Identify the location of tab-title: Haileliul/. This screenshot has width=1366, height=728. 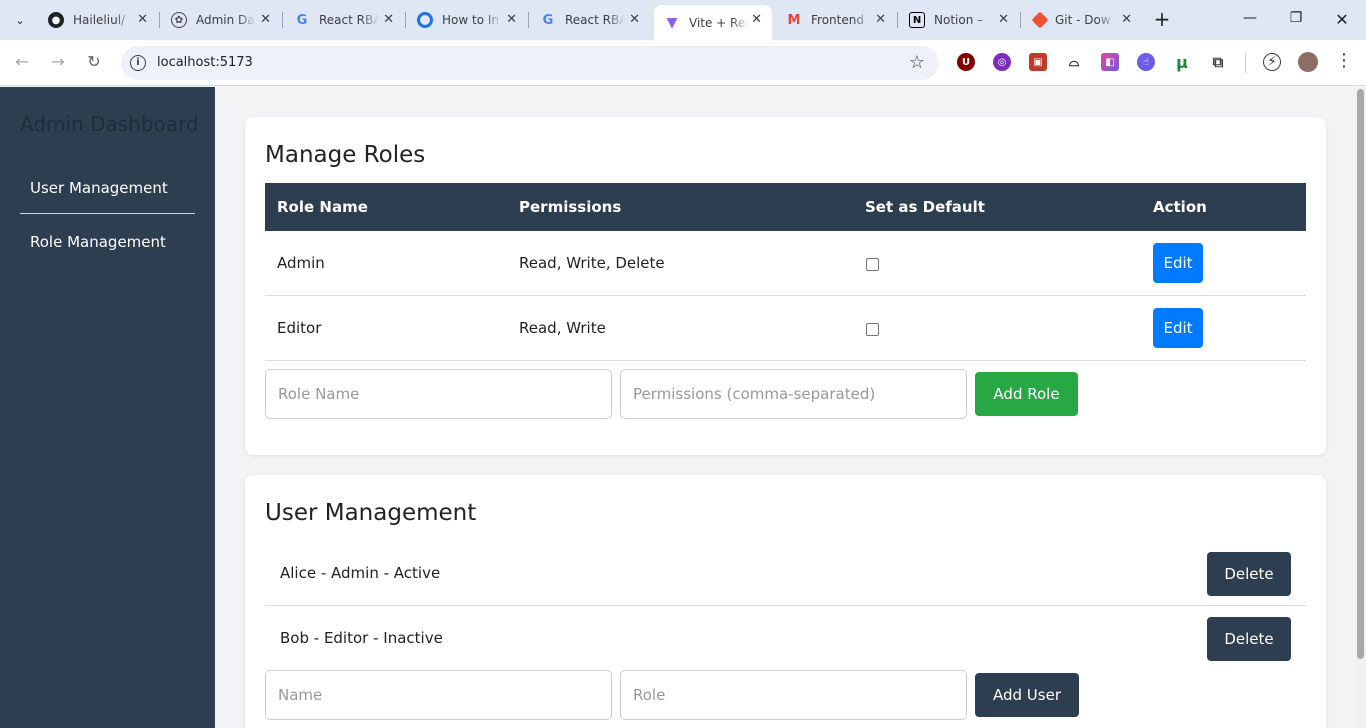
(99, 20).